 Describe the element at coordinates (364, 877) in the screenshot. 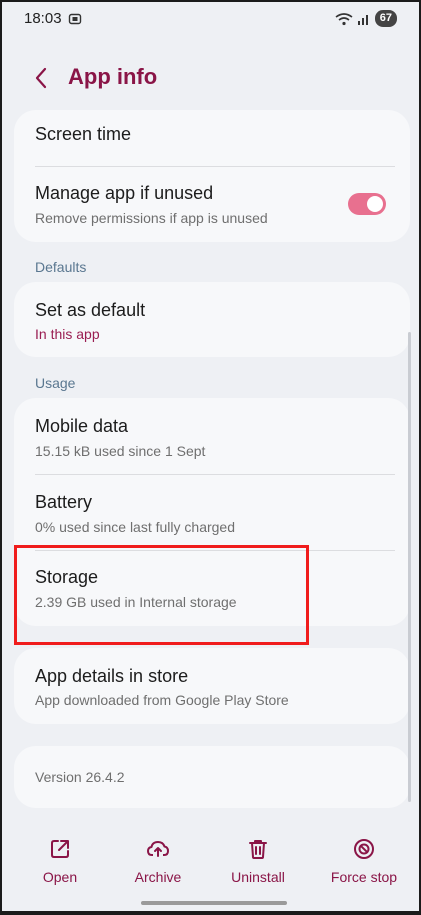

I see `force-stop-label: Force stop` at that location.